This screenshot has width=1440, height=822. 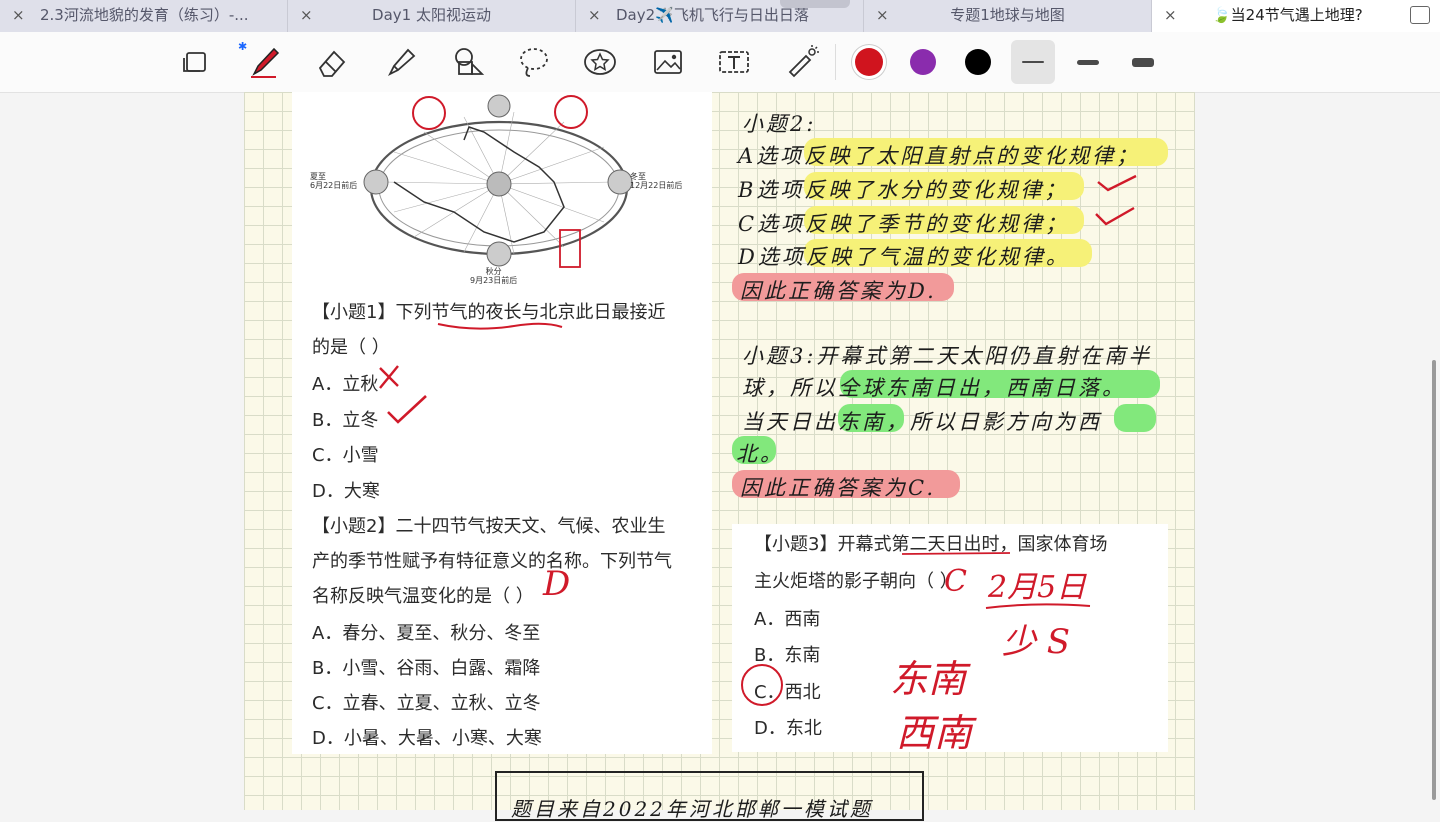 I want to click on handwritten-direction: 少 S, so click(x=1036, y=642).